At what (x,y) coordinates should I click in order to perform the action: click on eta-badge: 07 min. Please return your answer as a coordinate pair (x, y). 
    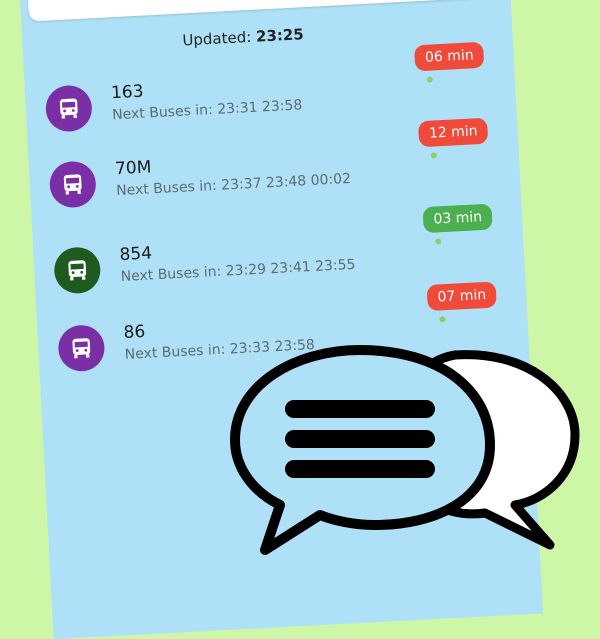
    Looking at the image, I should click on (461, 296).